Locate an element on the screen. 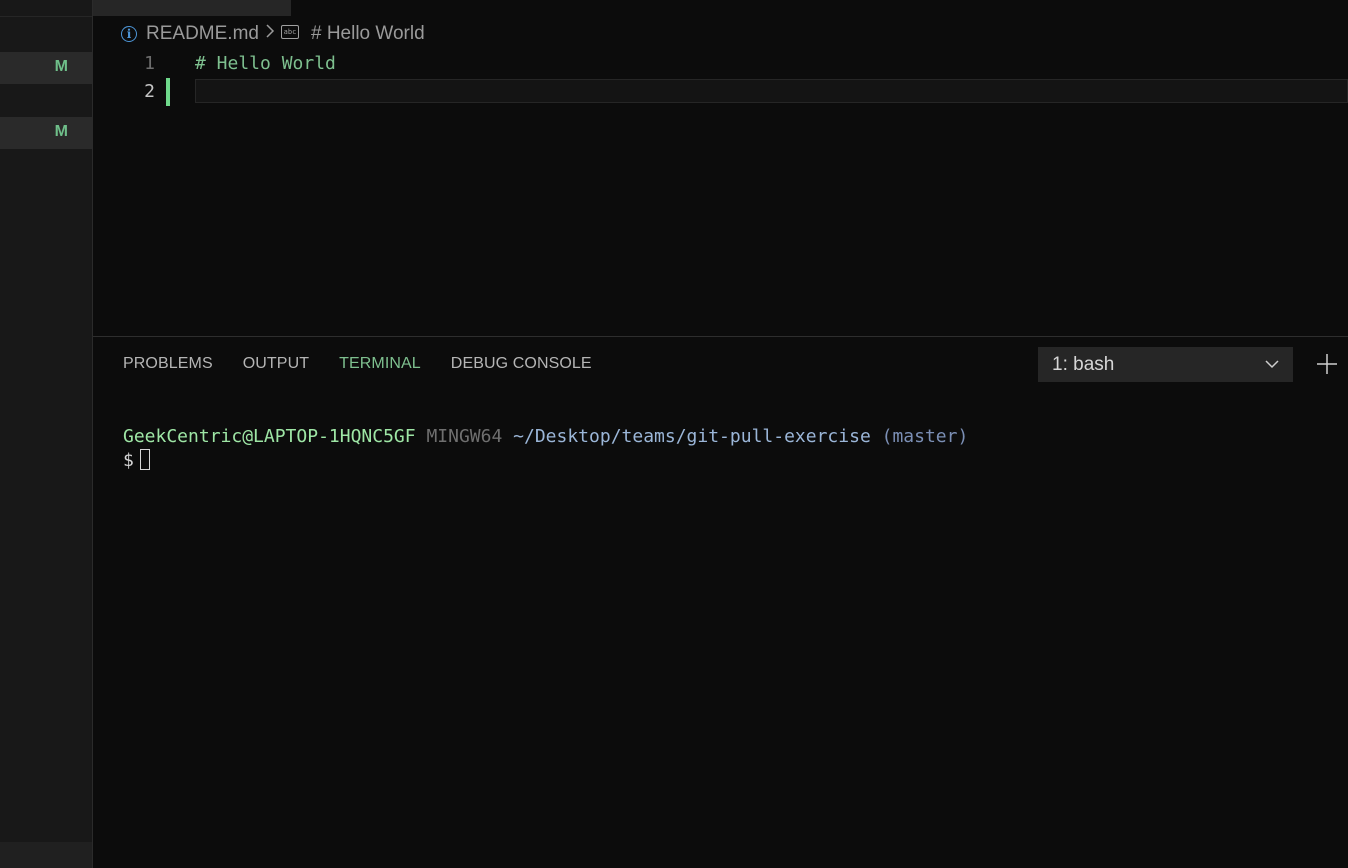 The height and width of the screenshot is (868, 1348). sidebar-top-row is located at coordinates (46, 8).